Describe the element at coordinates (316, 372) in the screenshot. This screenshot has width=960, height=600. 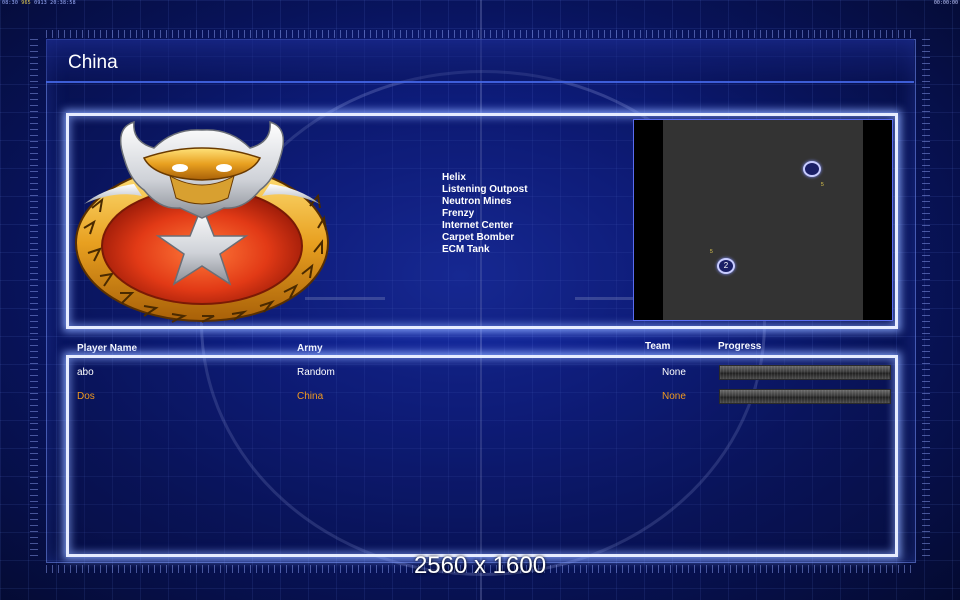
I see `player-army: Random` at that location.